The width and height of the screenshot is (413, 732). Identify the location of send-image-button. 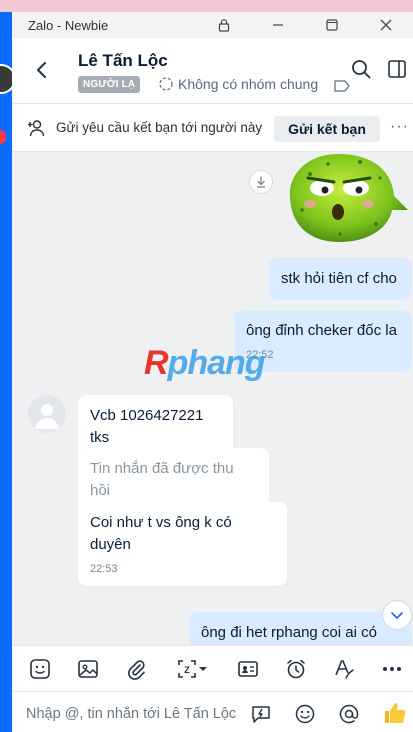
(88, 669).